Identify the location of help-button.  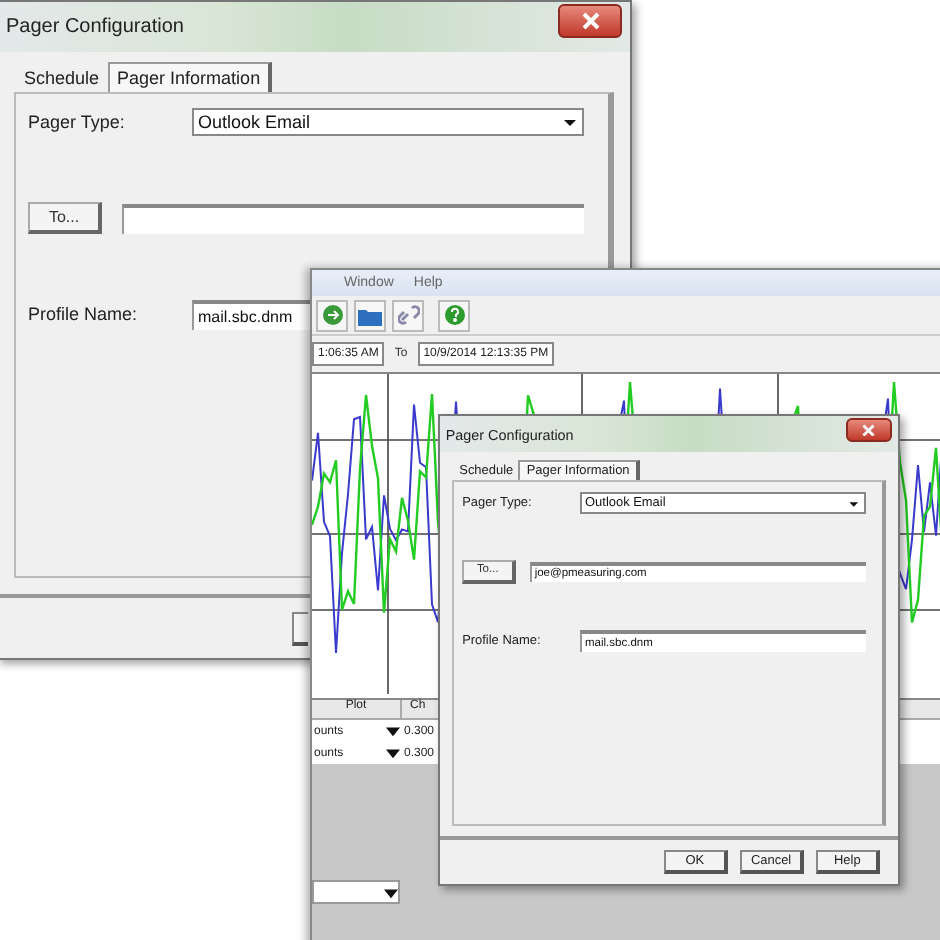
(454, 315).